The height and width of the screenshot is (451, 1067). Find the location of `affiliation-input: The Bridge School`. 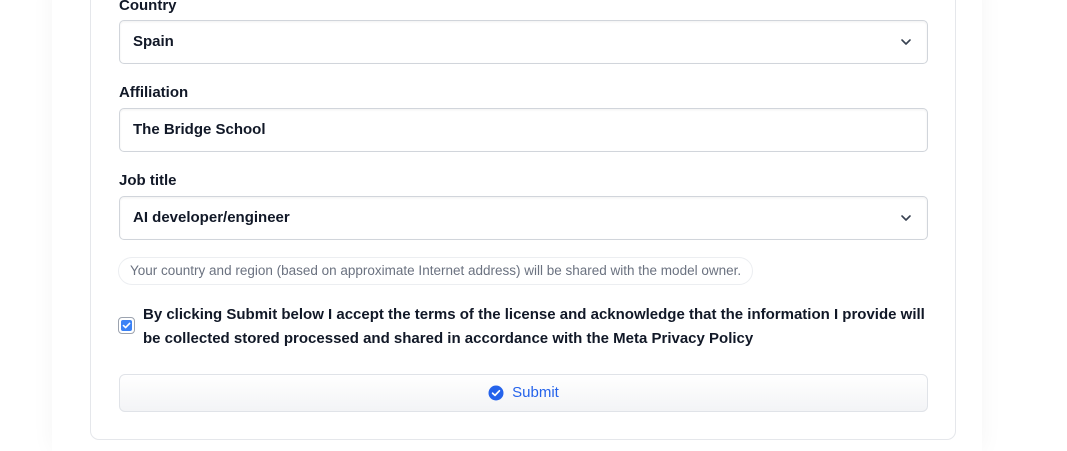

affiliation-input: The Bridge School is located at coordinates (523, 130).